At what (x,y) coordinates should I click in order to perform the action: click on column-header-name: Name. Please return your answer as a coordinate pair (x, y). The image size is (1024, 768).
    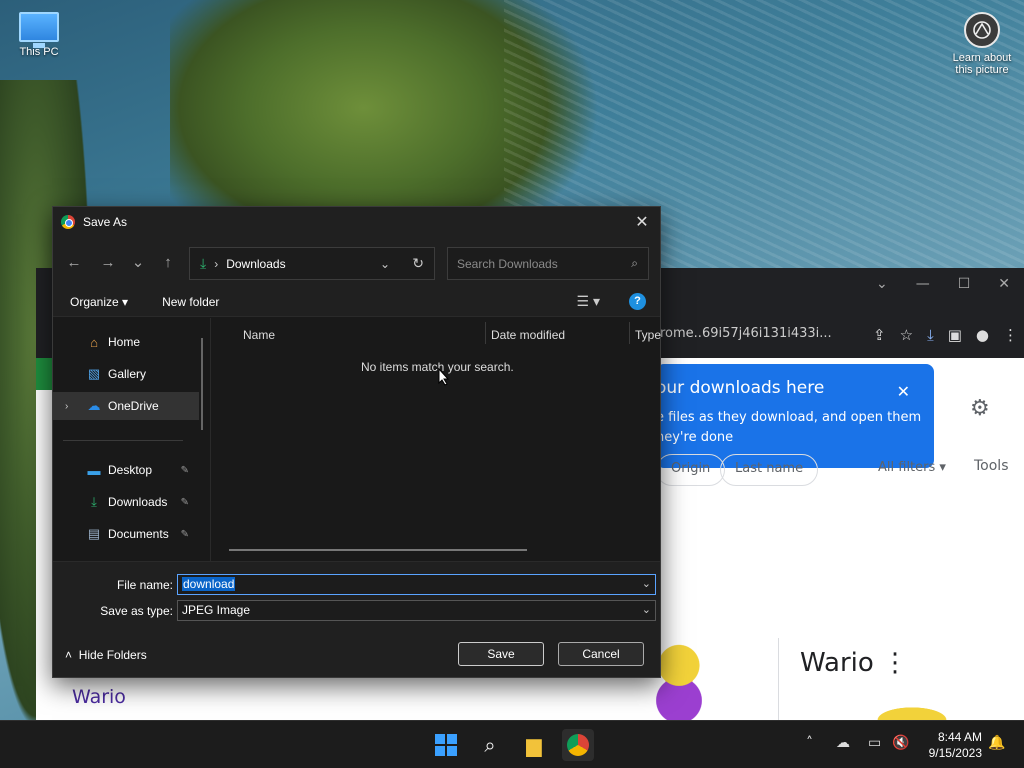
    Looking at the image, I should click on (259, 335).